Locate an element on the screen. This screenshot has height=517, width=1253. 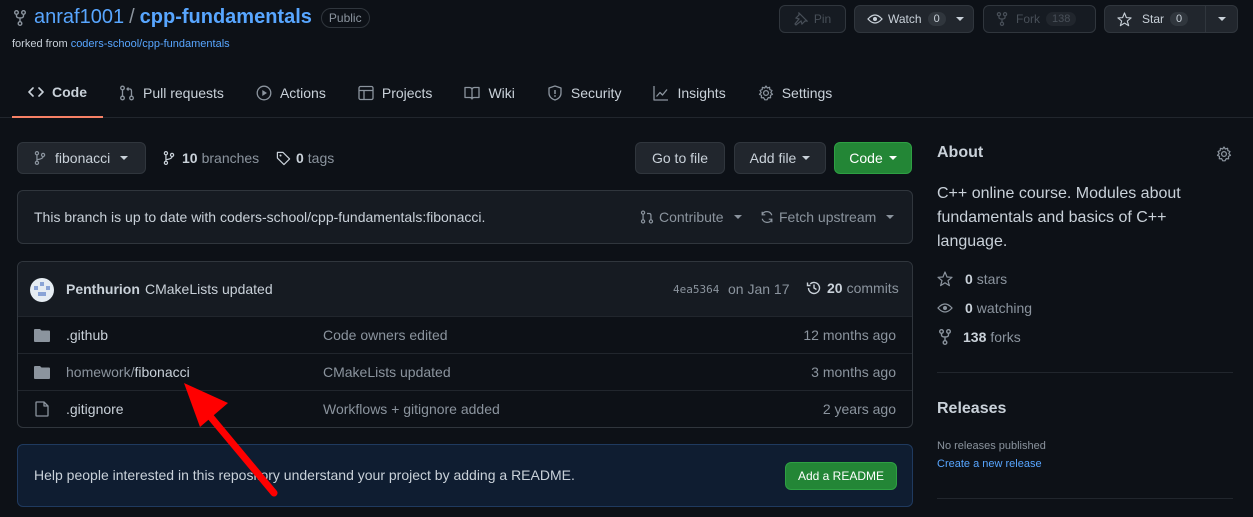
commit-message-link: CMakeLists updated is located at coordinates (209, 289).